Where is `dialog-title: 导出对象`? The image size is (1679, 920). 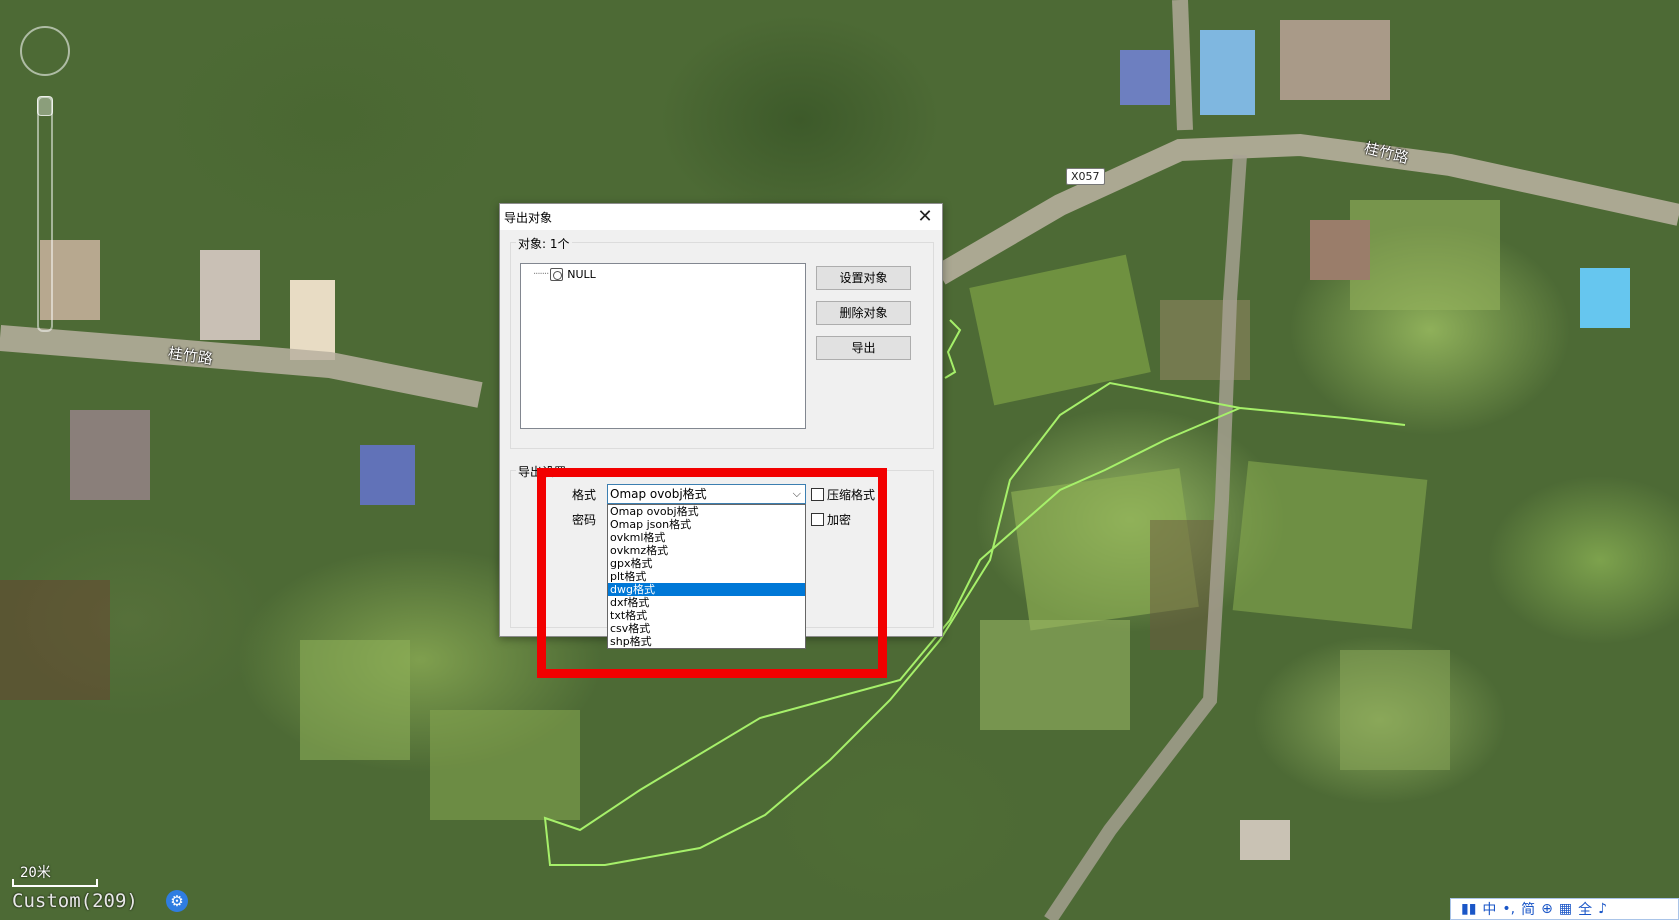
dialog-title: 导出对象 is located at coordinates (528, 218).